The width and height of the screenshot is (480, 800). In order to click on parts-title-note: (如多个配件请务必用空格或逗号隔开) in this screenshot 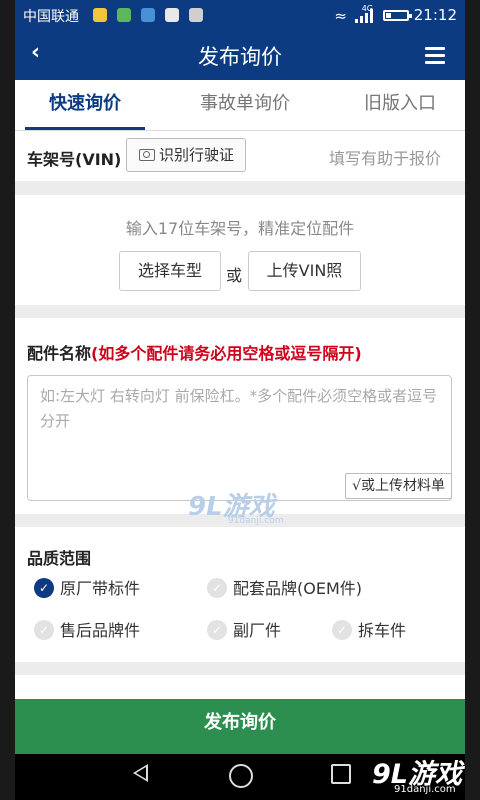, I will do `click(226, 353)`.